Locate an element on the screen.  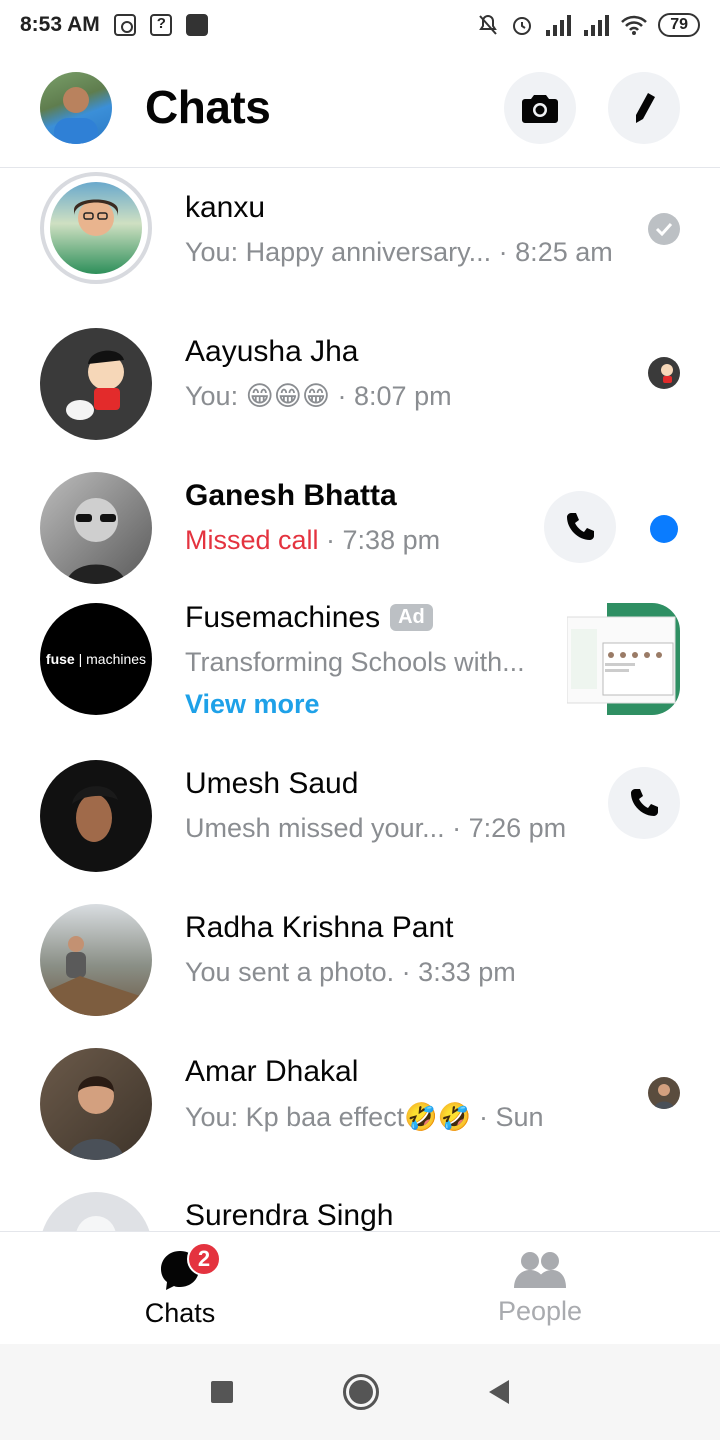
unread-count-badge: 2 is located at coordinates (204, 1259).